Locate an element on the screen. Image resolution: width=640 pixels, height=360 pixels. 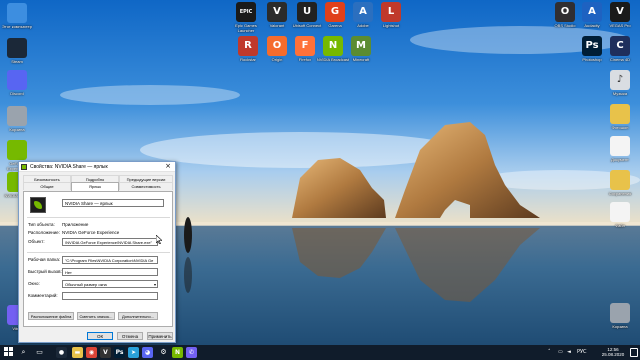
desktop-icon: Сохранения is located at coordinates (620, 183).